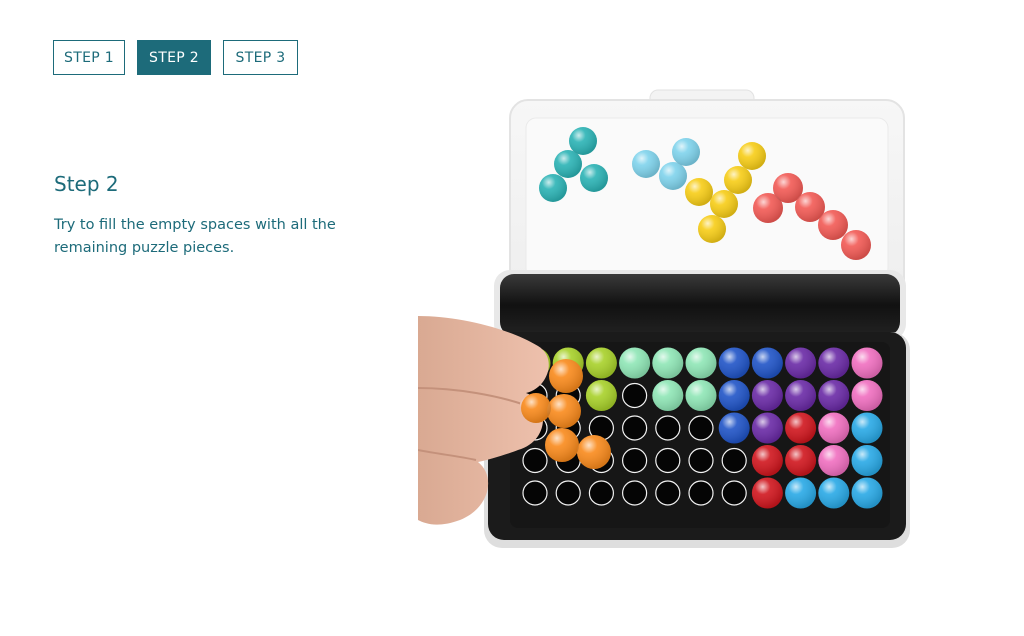  I want to click on step-tabs: STEP 1 STEP 2 STEP 3, so click(175, 57).